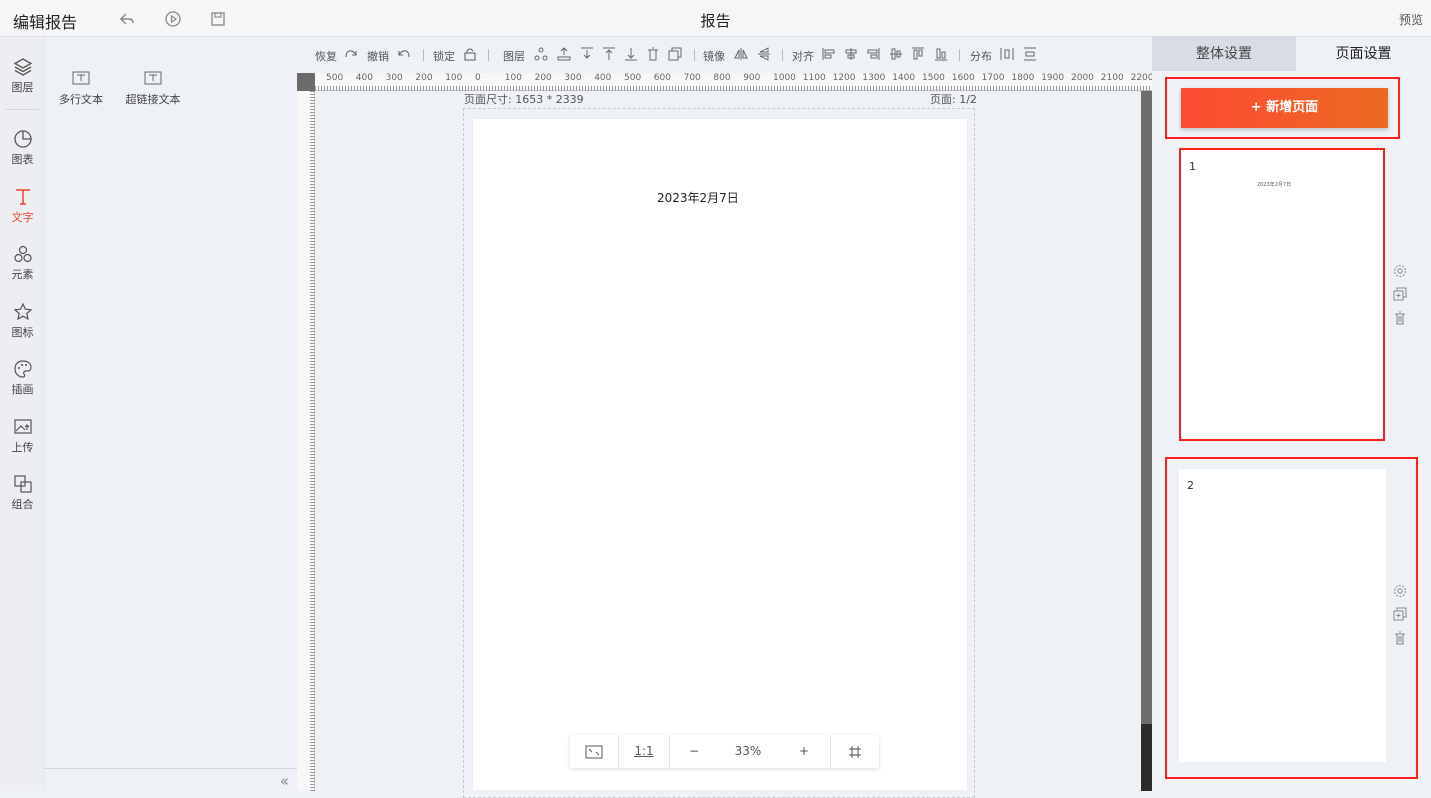 The height and width of the screenshot is (798, 1431). I want to click on page-thumbnail-1: 1 2023年2月7日, so click(1282, 294).